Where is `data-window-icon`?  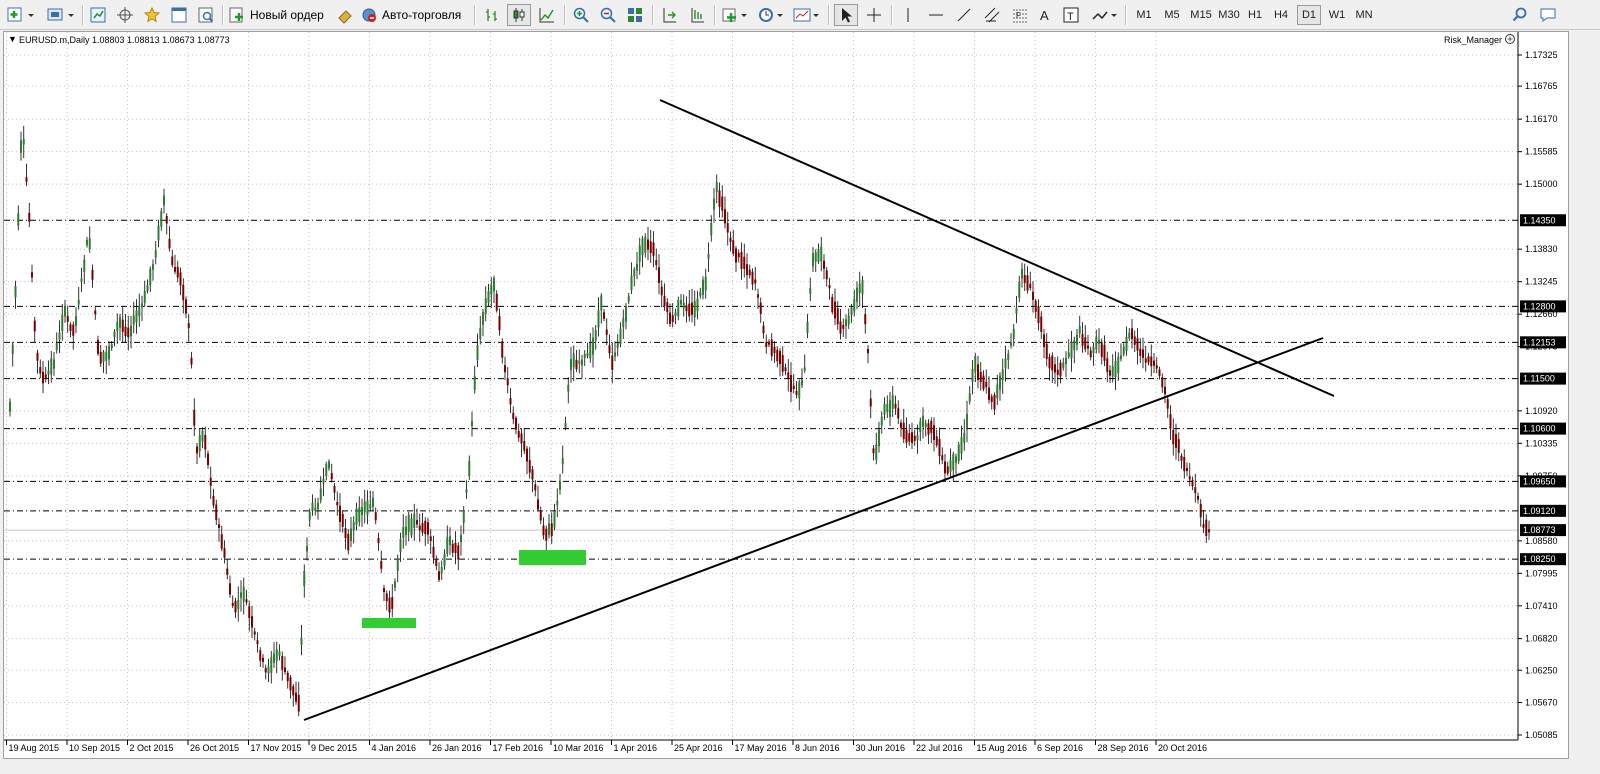
data-window-icon is located at coordinates (179, 15).